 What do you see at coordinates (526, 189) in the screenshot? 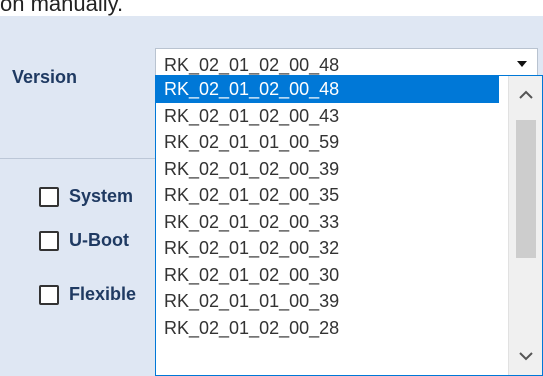
I see `scrollbar-thumb` at bounding box center [526, 189].